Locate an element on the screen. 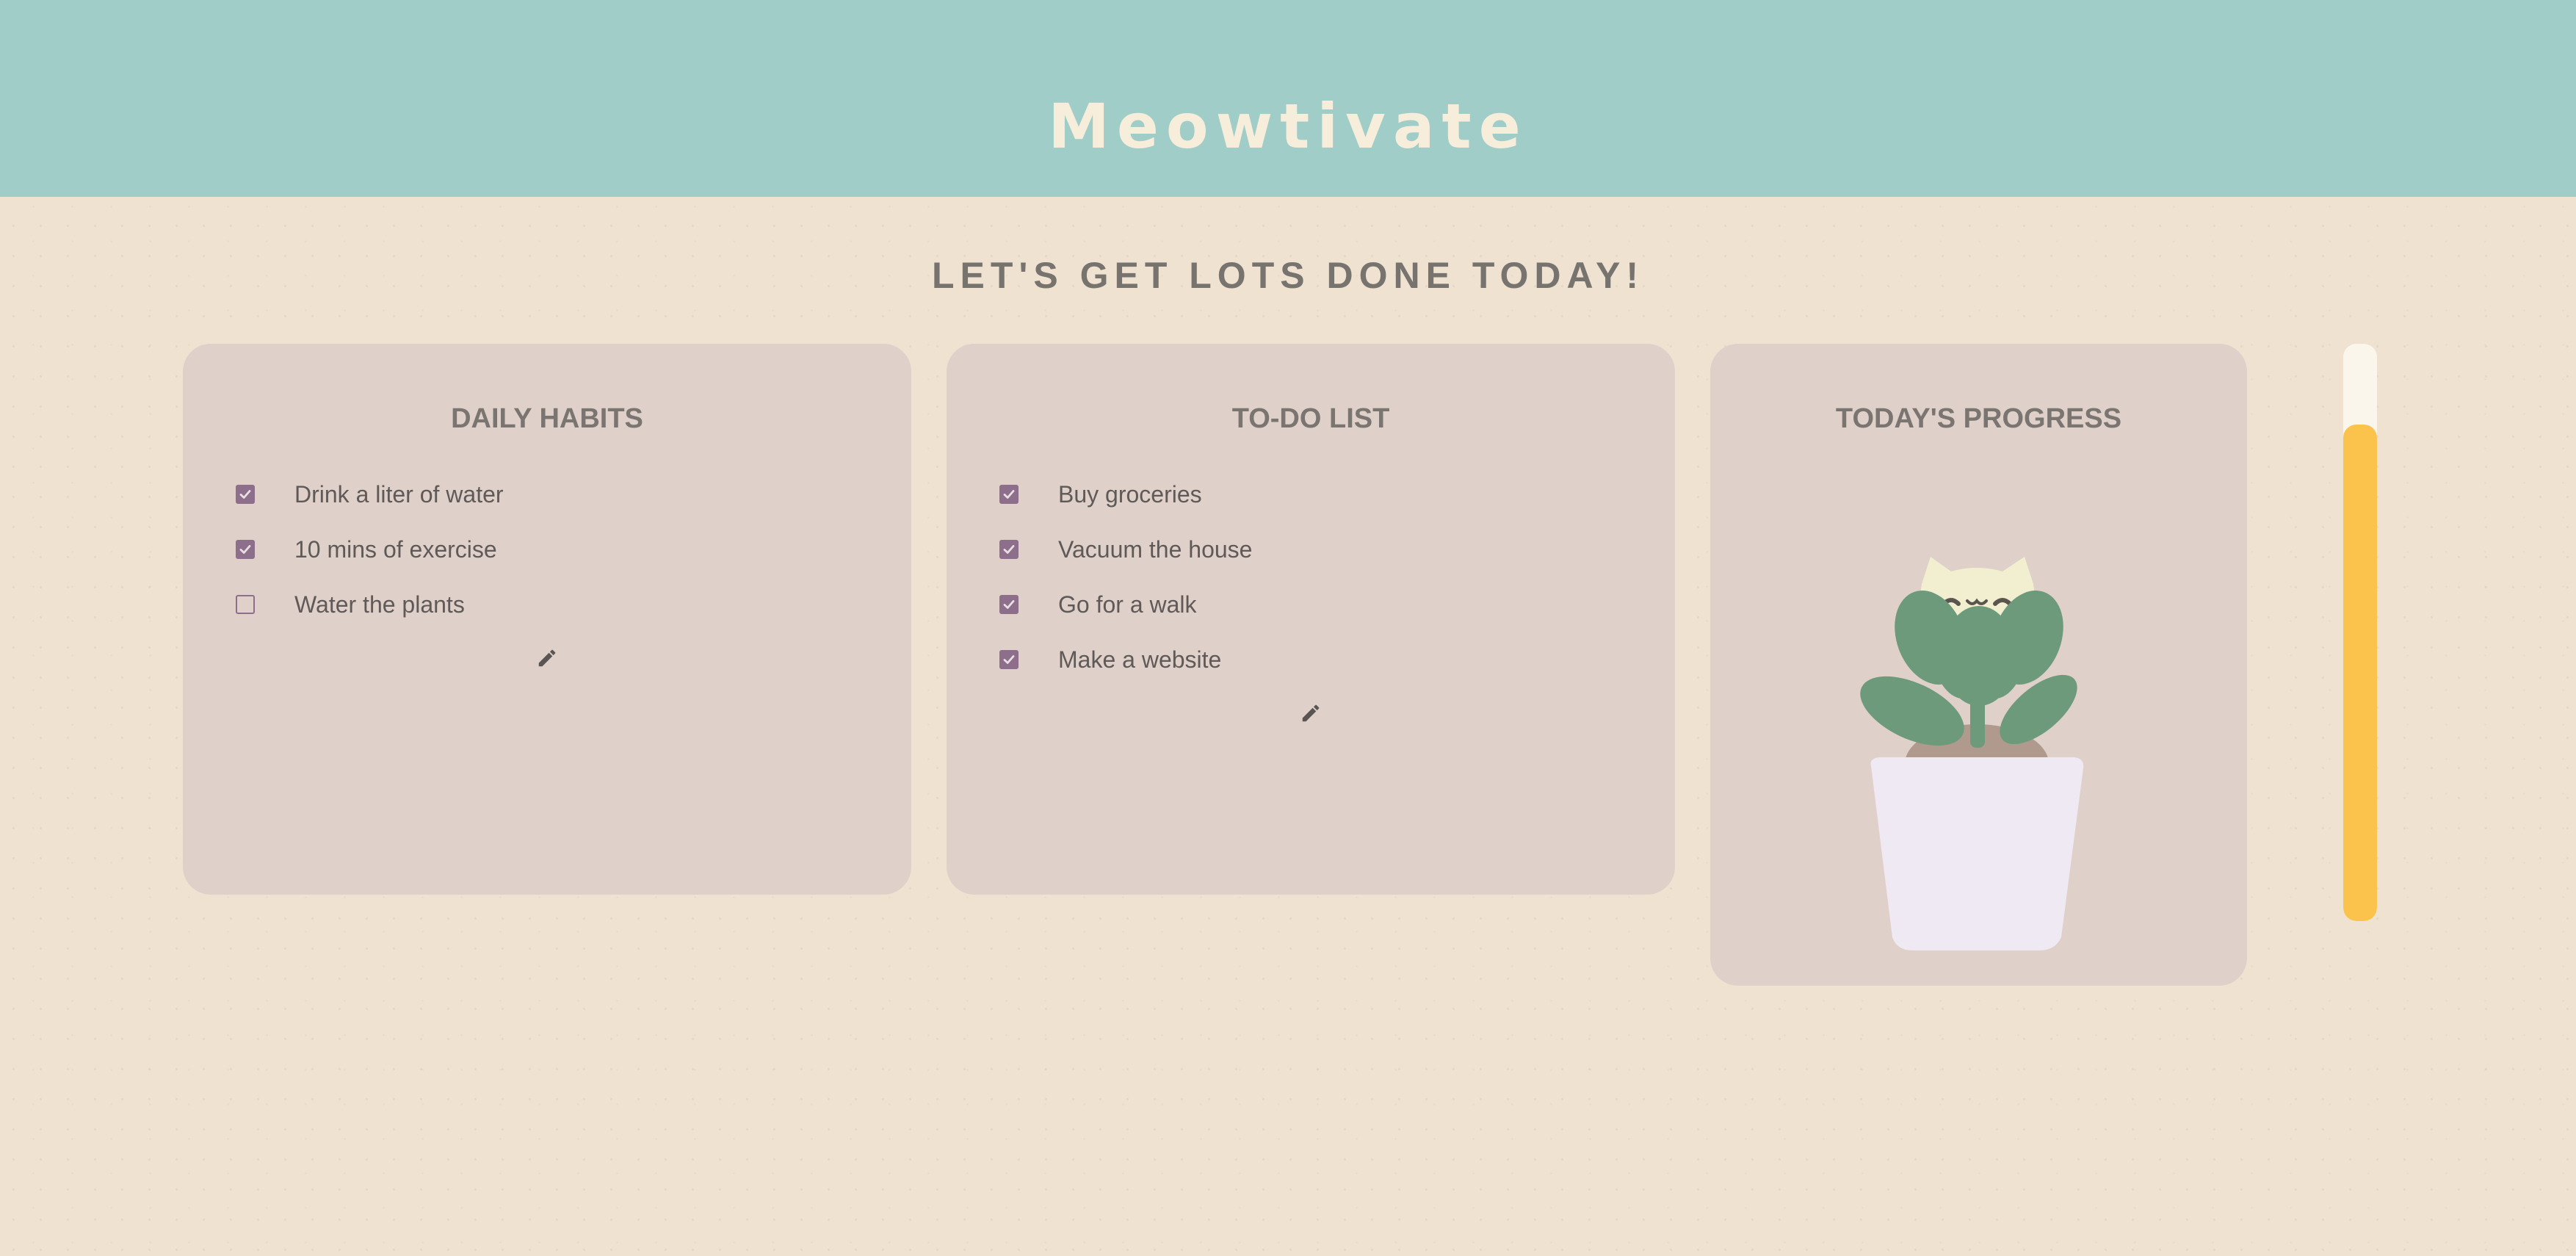 This screenshot has width=2576, height=1256. habit-item: Water the plants is located at coordinates (350, 605).